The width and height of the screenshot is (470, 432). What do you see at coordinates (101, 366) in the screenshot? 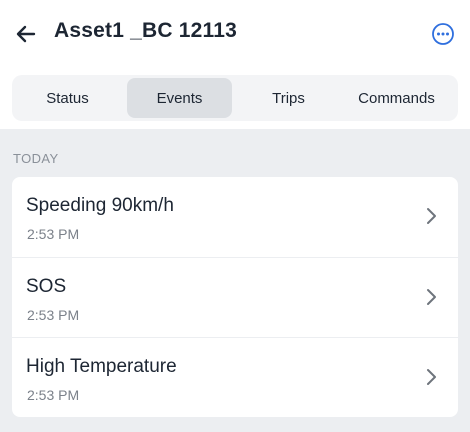
I see `event-title: High Temperature` at bounding box center [101, 366].